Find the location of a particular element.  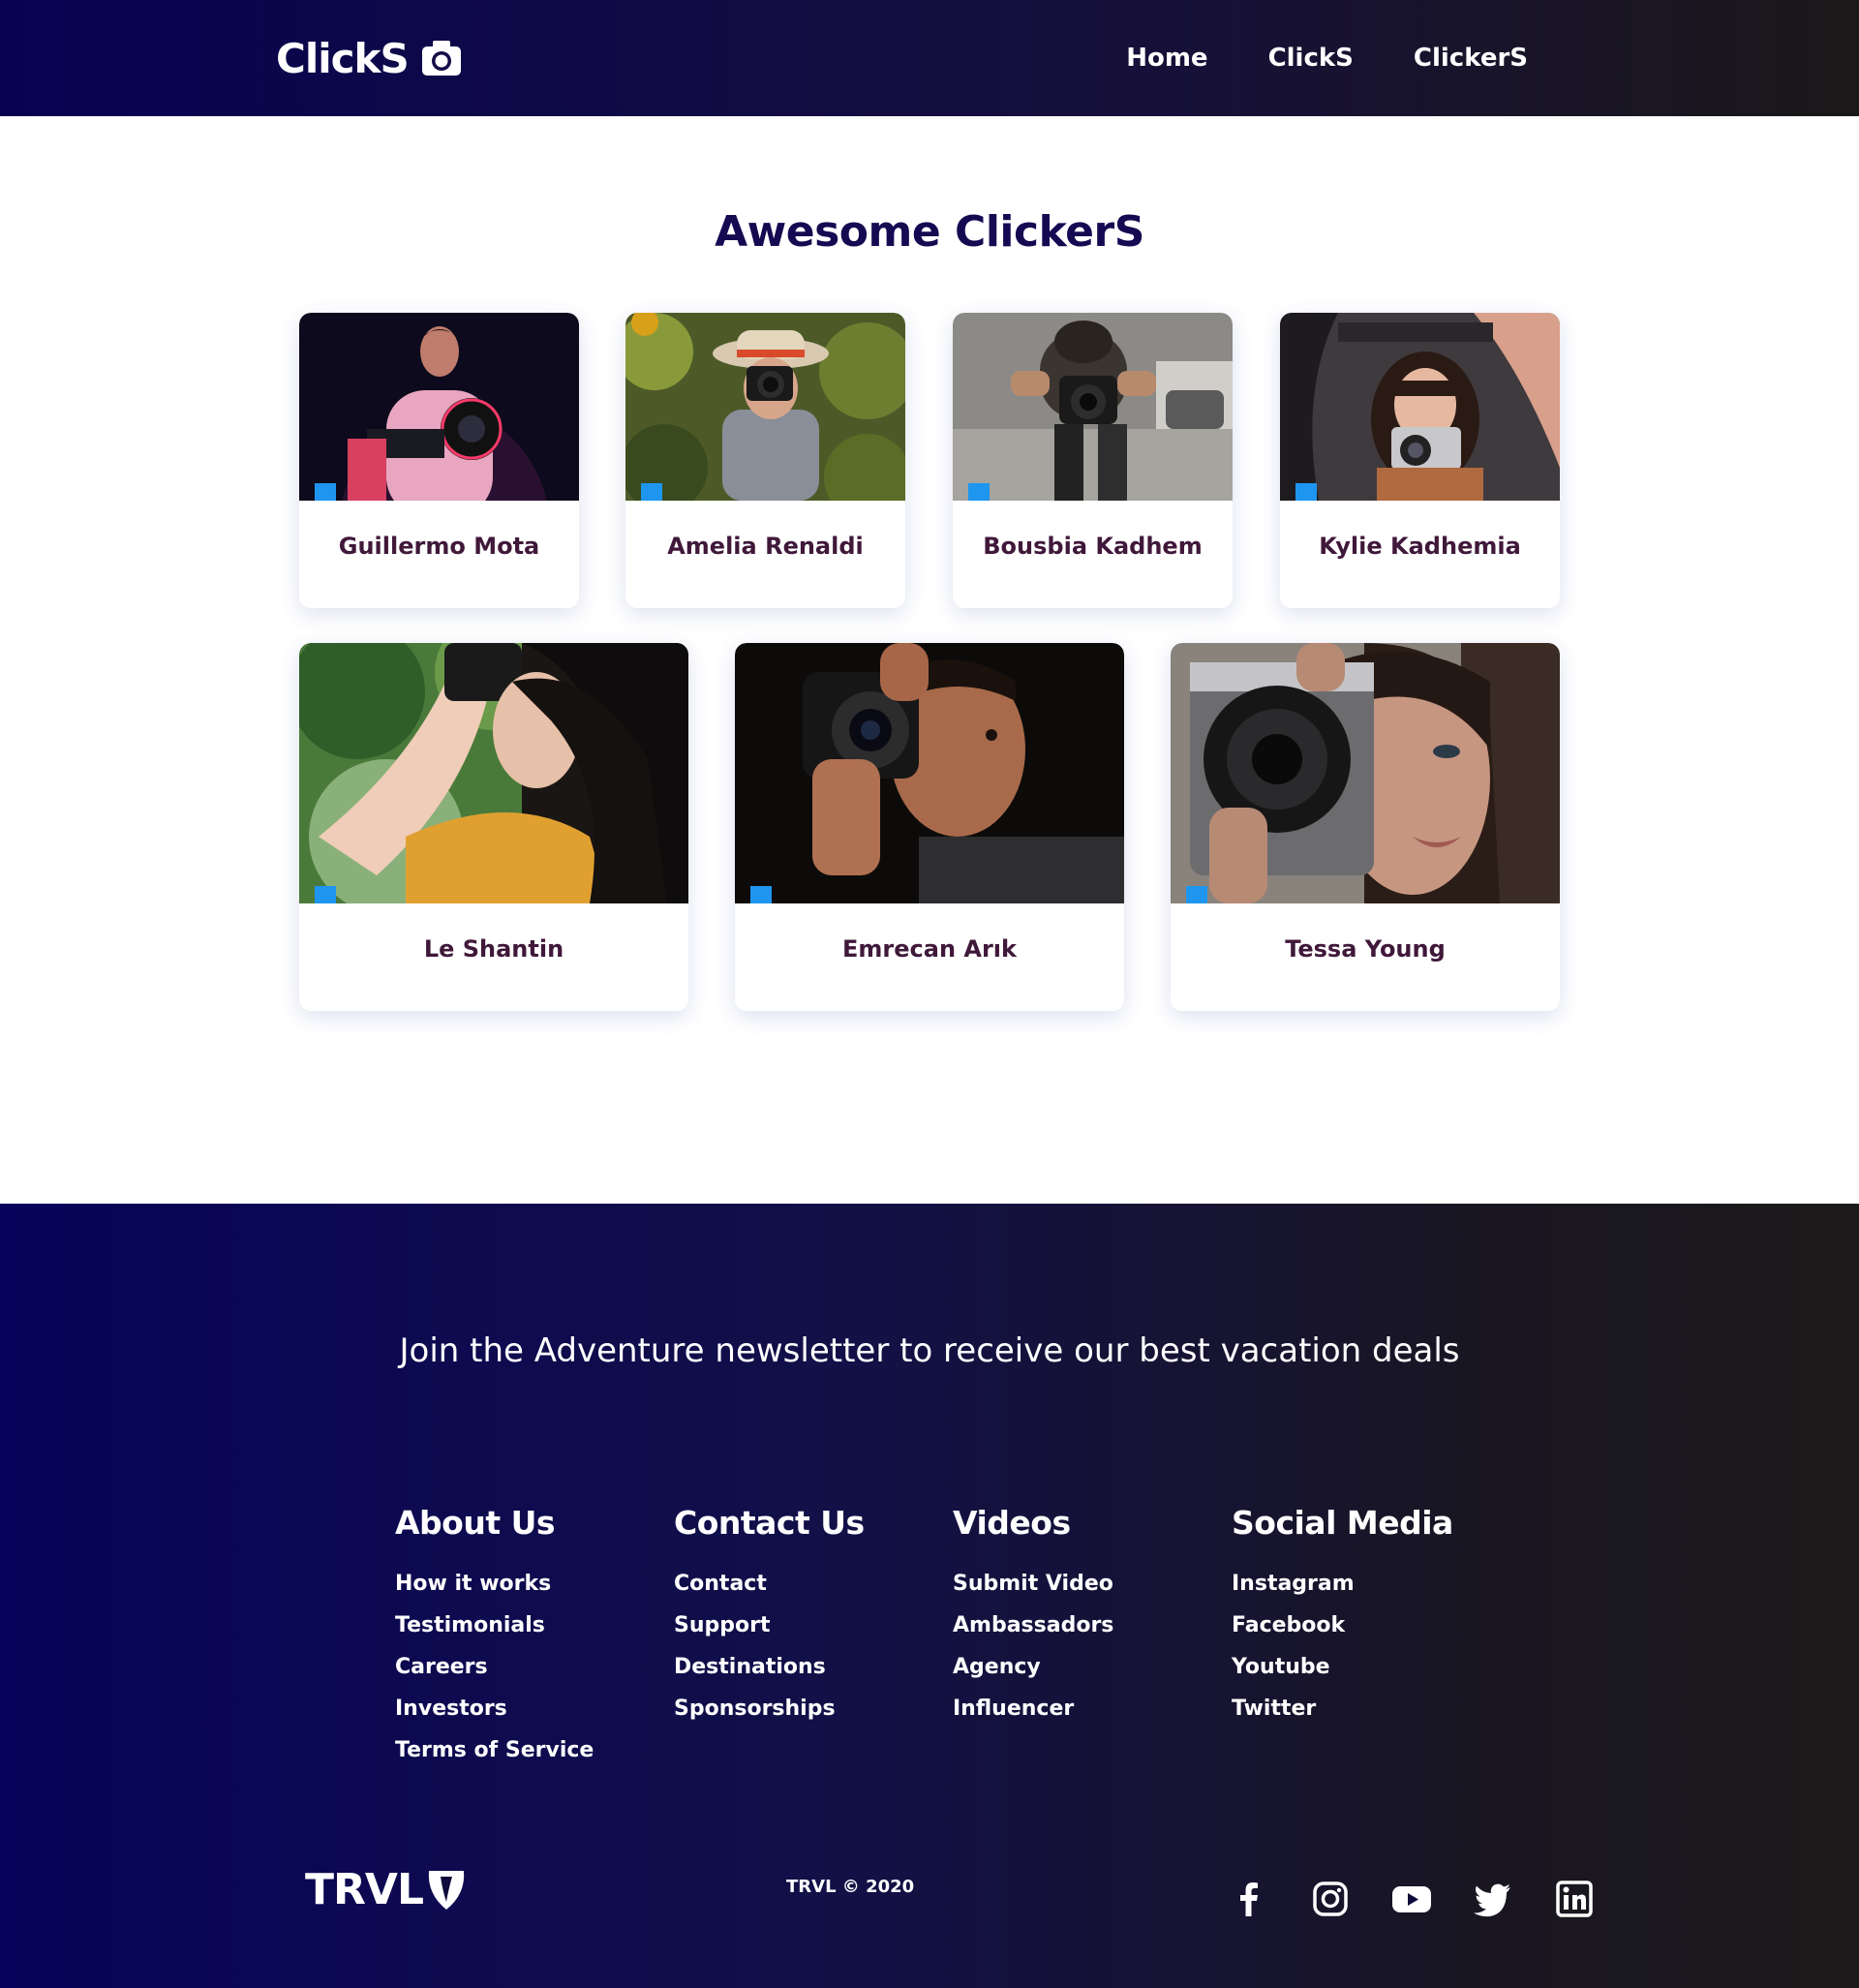

footer-link: How it works is located at coordinates (494, 1584).